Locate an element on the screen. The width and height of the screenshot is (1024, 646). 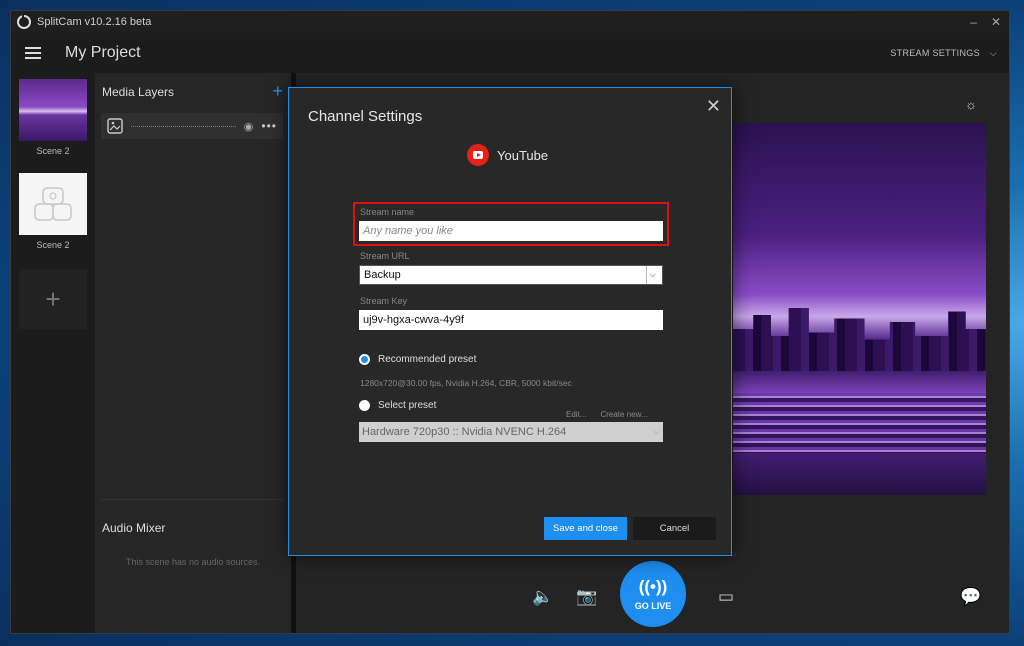
bottom-toolbar: 🔈 📷 ((•)) GO LIVE ▭ 💬 is located at coordinates (652, 588).